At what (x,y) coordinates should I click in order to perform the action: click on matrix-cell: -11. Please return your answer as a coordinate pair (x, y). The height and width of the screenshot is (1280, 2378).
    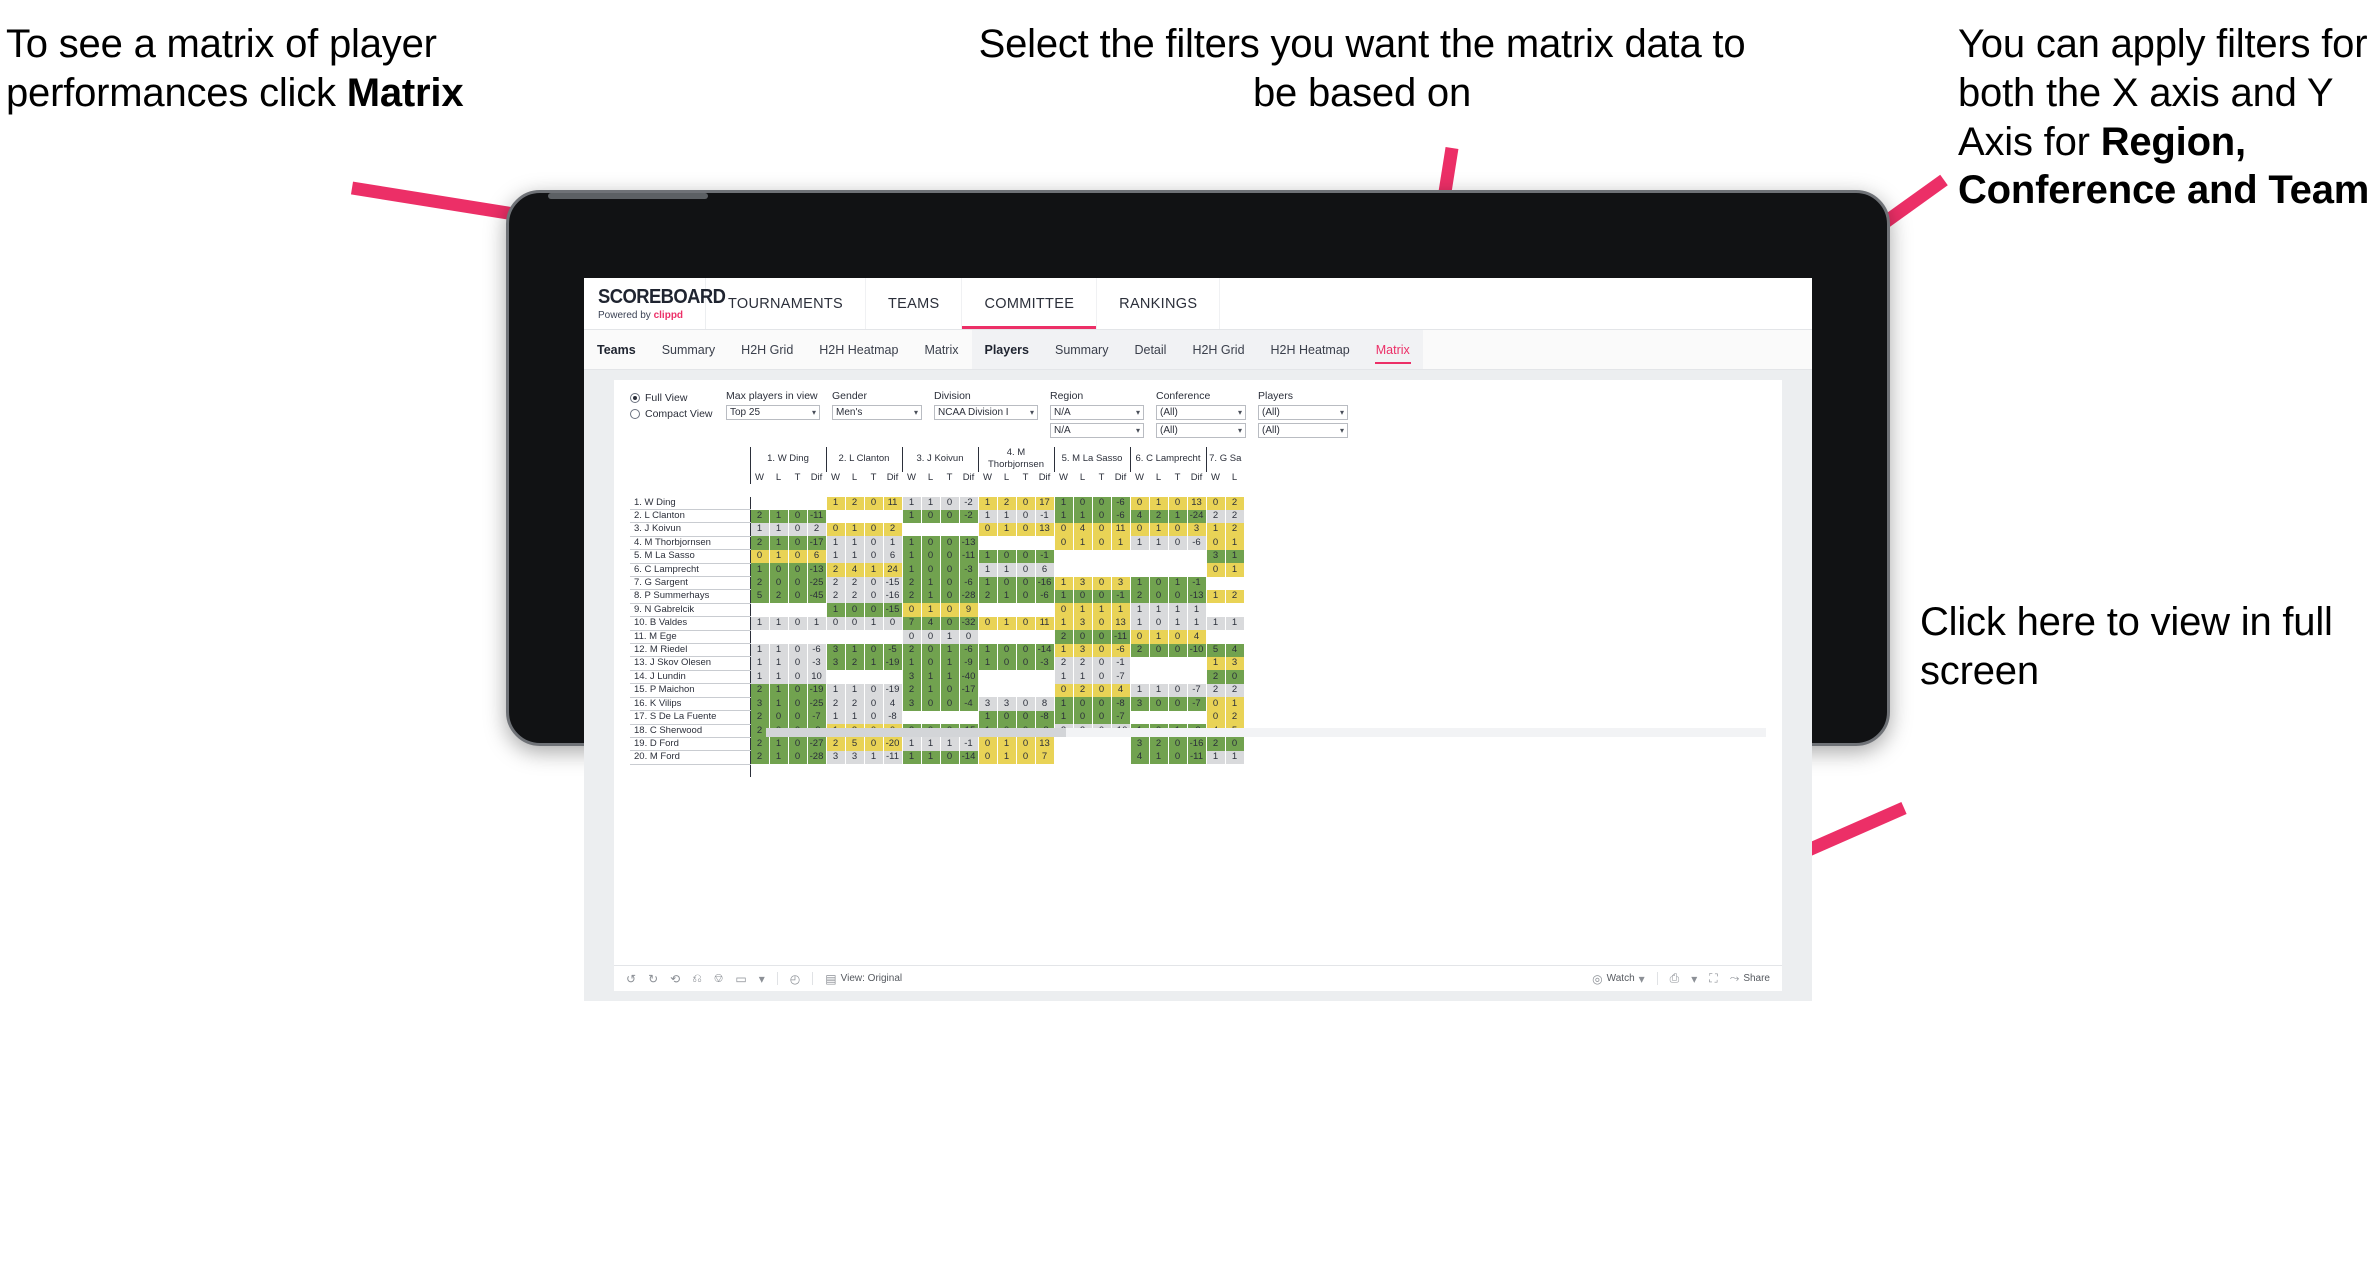
    Looking at the image, I should click on (969, 556).